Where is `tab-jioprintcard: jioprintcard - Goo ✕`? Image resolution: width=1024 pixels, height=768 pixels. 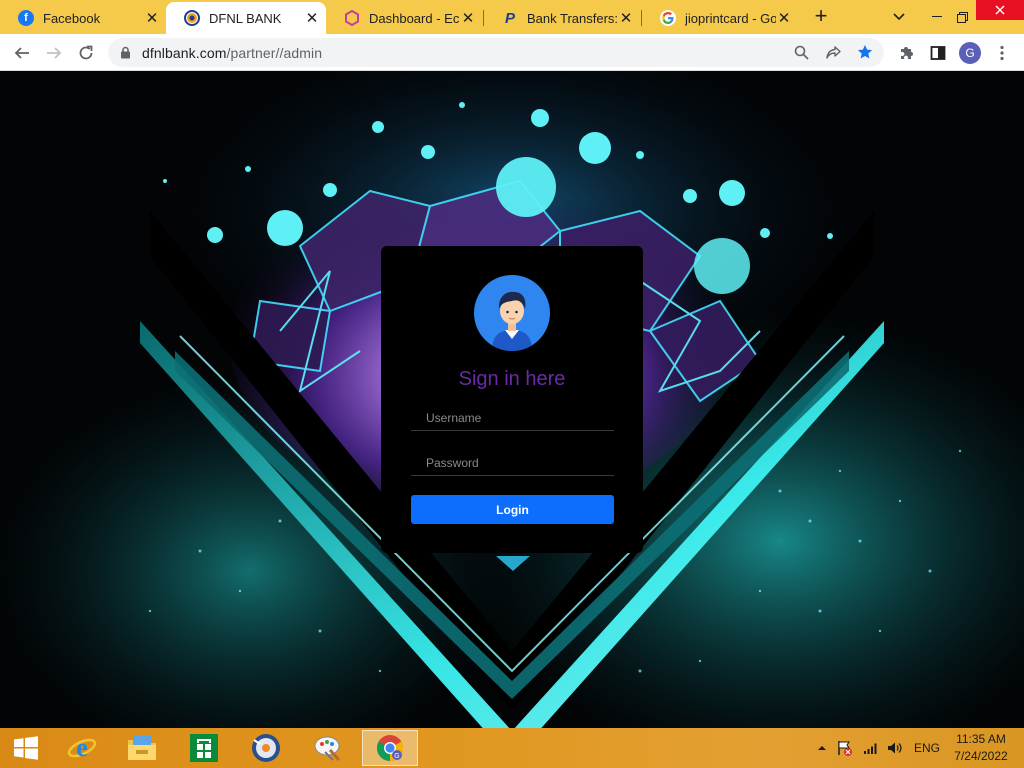 tab-jioprintcard: jioprintcard - Goo ✕ is located at coordinates (720, 18).